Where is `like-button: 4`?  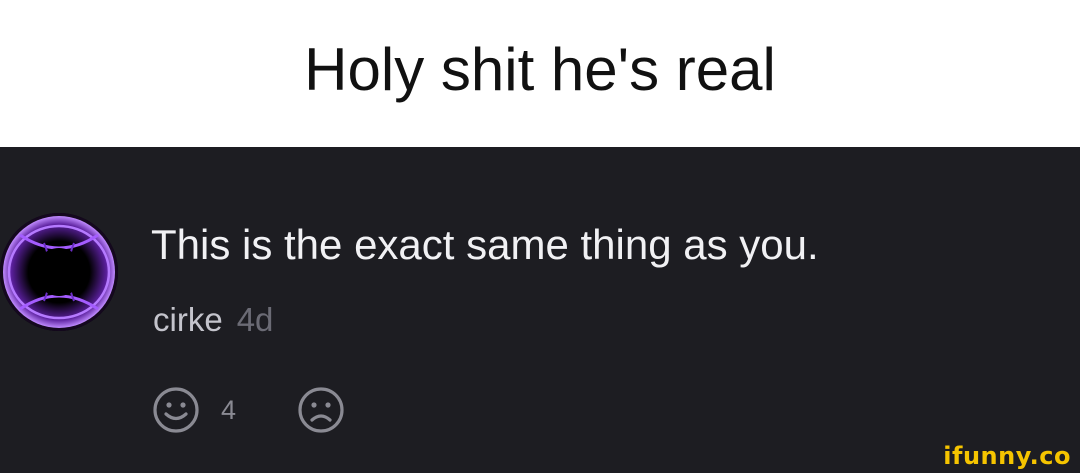 like-button: 4 is located at coordinates (193, 410).